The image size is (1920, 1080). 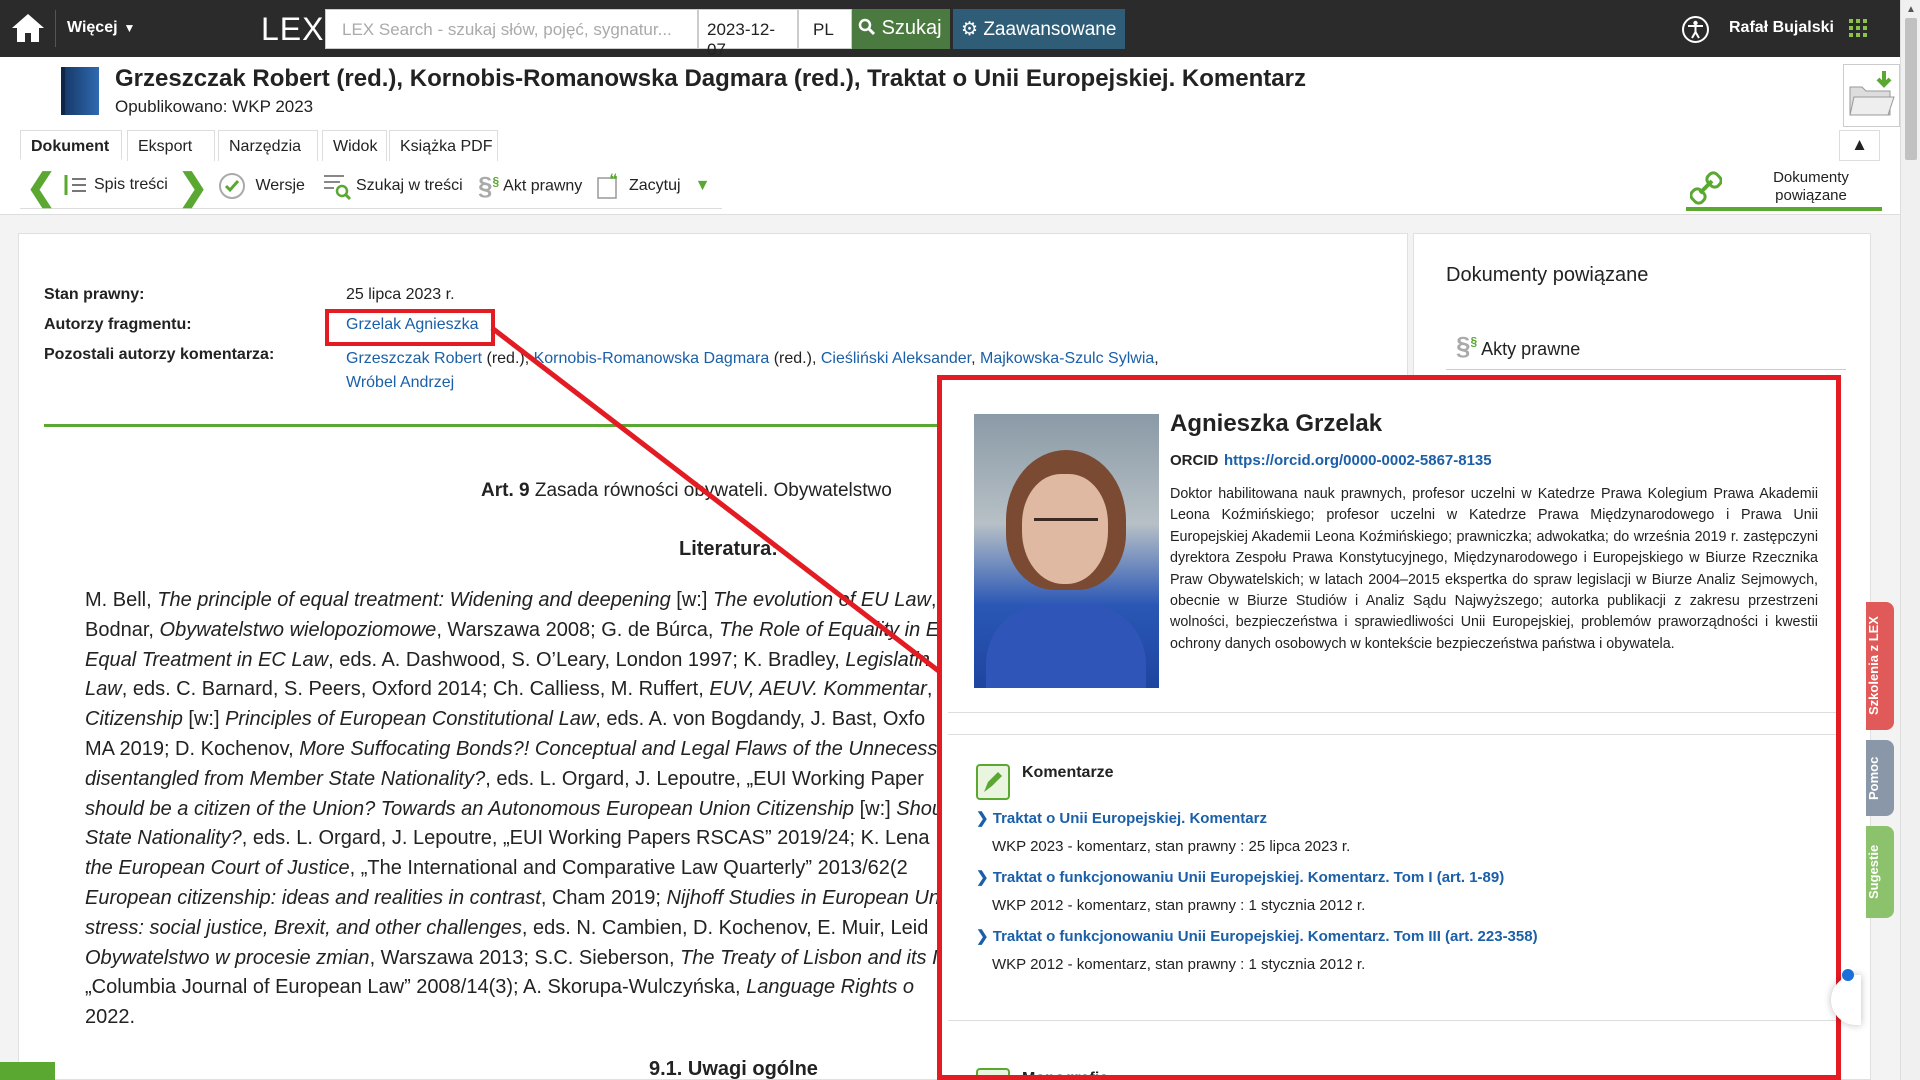 What do you see at coordinates (268, 145) in the screenshot?
I see `tab-narzedzia: Narzędzia` at bounding box center [268, 145].